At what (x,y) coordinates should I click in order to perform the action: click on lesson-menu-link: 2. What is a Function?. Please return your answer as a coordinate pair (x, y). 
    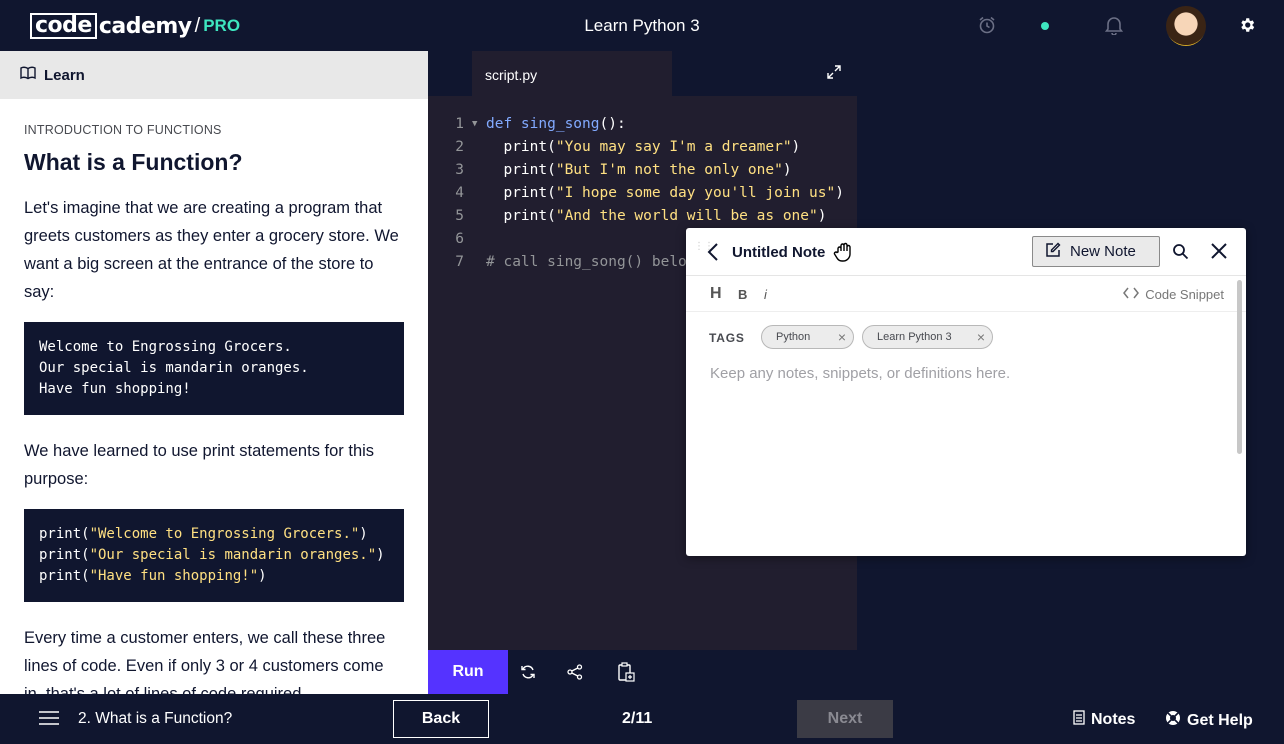
    Looking at the image, I should click on (155, 719).